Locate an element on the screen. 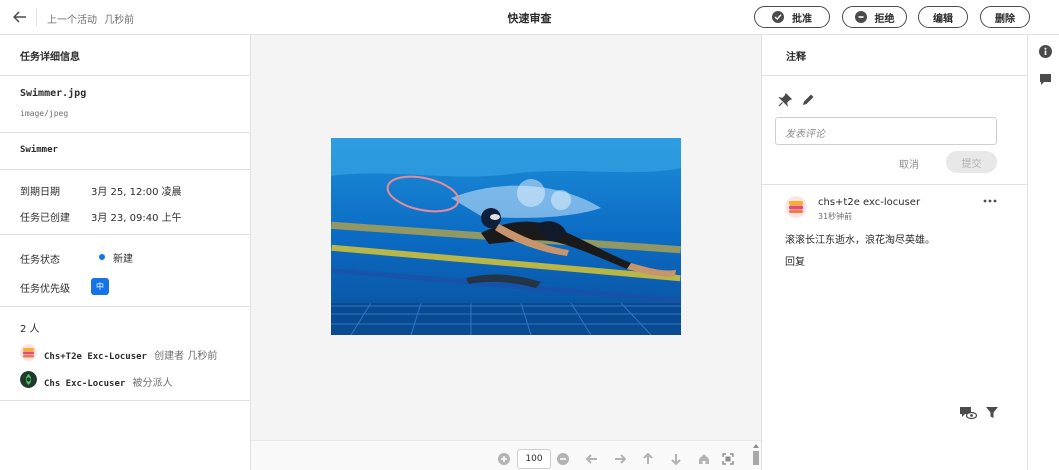 The image size is (1059, 470). due-date-label: 到期日期 is located at coordinates (40, 192).